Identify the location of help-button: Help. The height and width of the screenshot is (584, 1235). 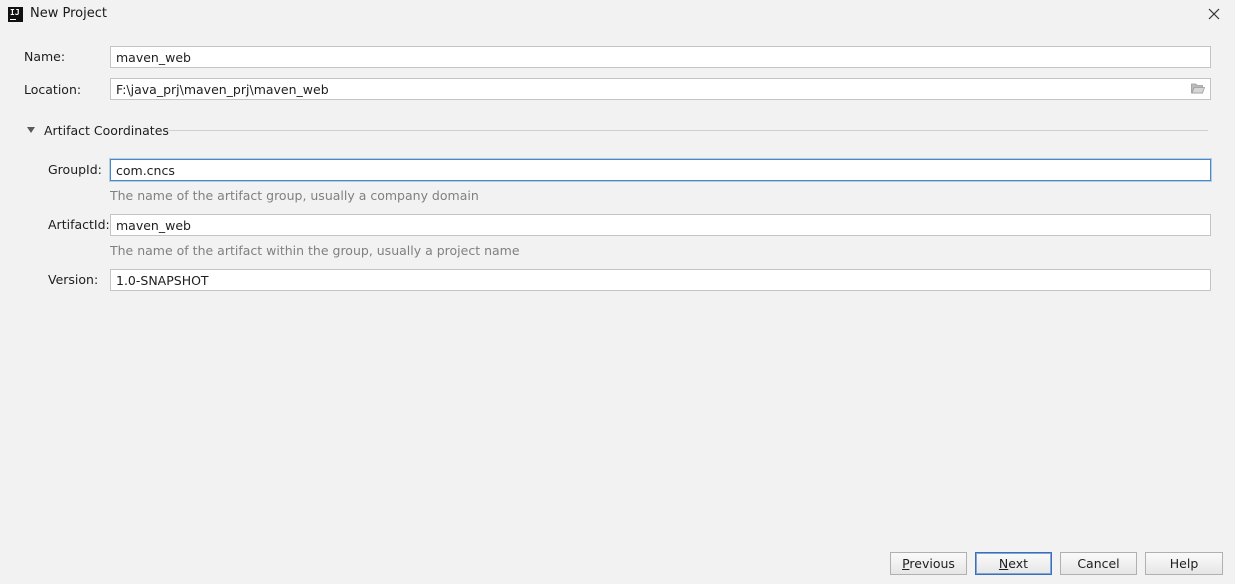
(1184, 563).